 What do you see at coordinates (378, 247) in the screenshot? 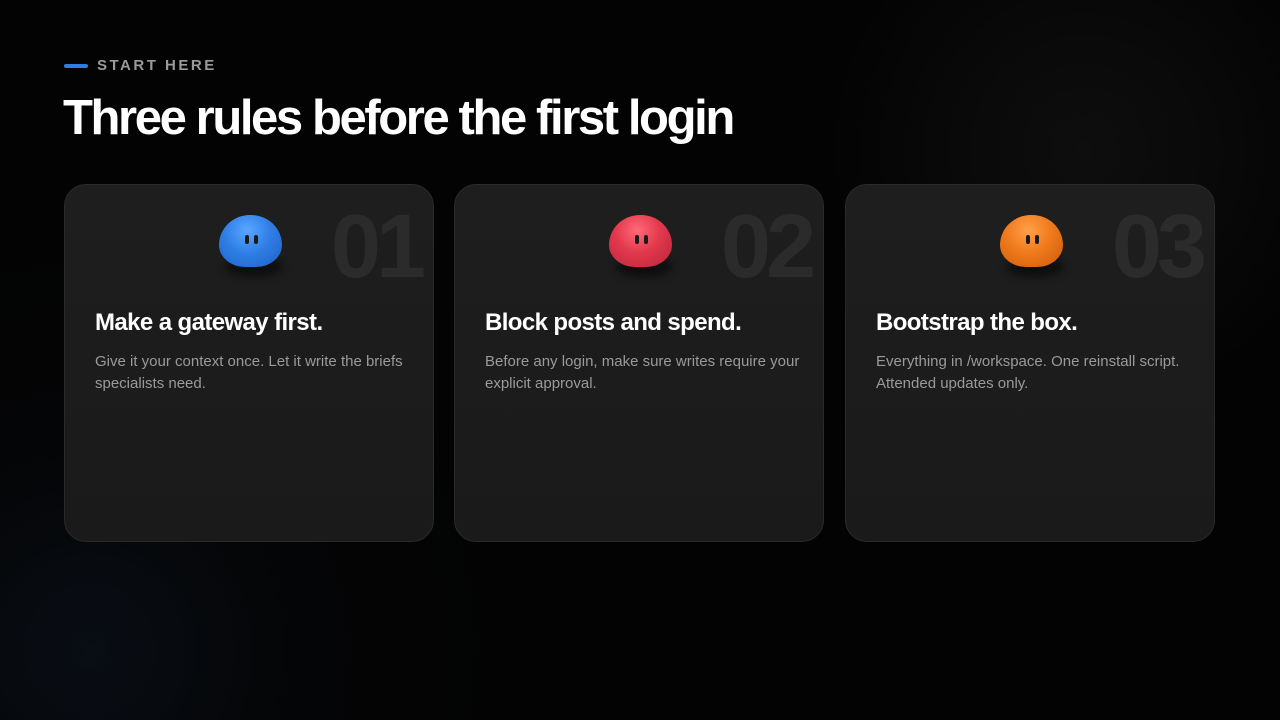
I see `card-number: 01` at bounding box center [378, 247].